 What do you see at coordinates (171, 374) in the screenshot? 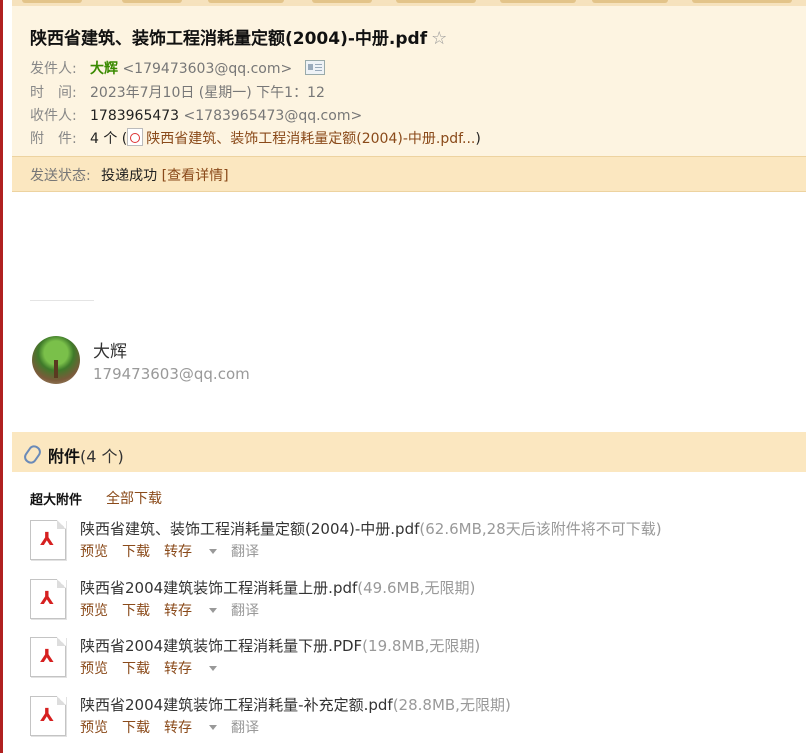
I see `signature-email: 179473603@qq.com` at bounding box center [171, 374].